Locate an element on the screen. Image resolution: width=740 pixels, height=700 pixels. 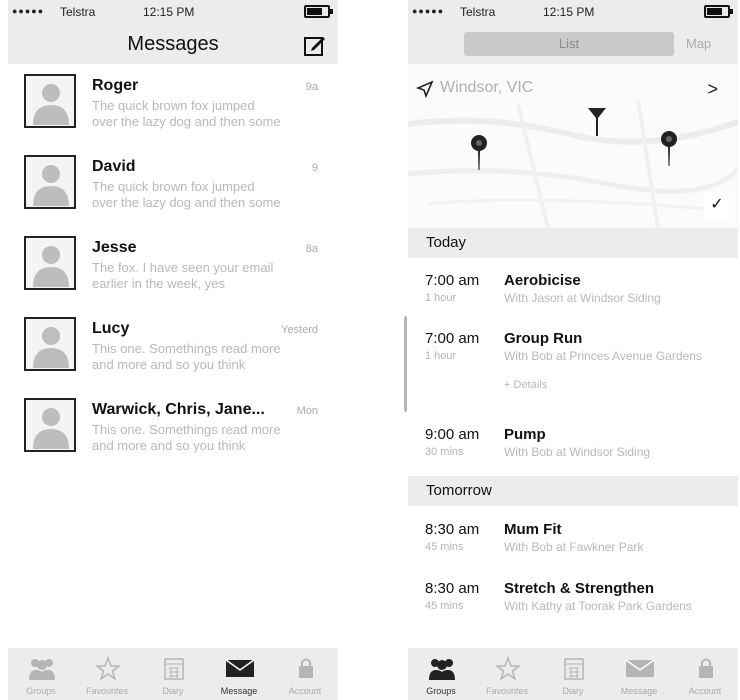
message-time: Yesterd is located at coordinates (299, 330).